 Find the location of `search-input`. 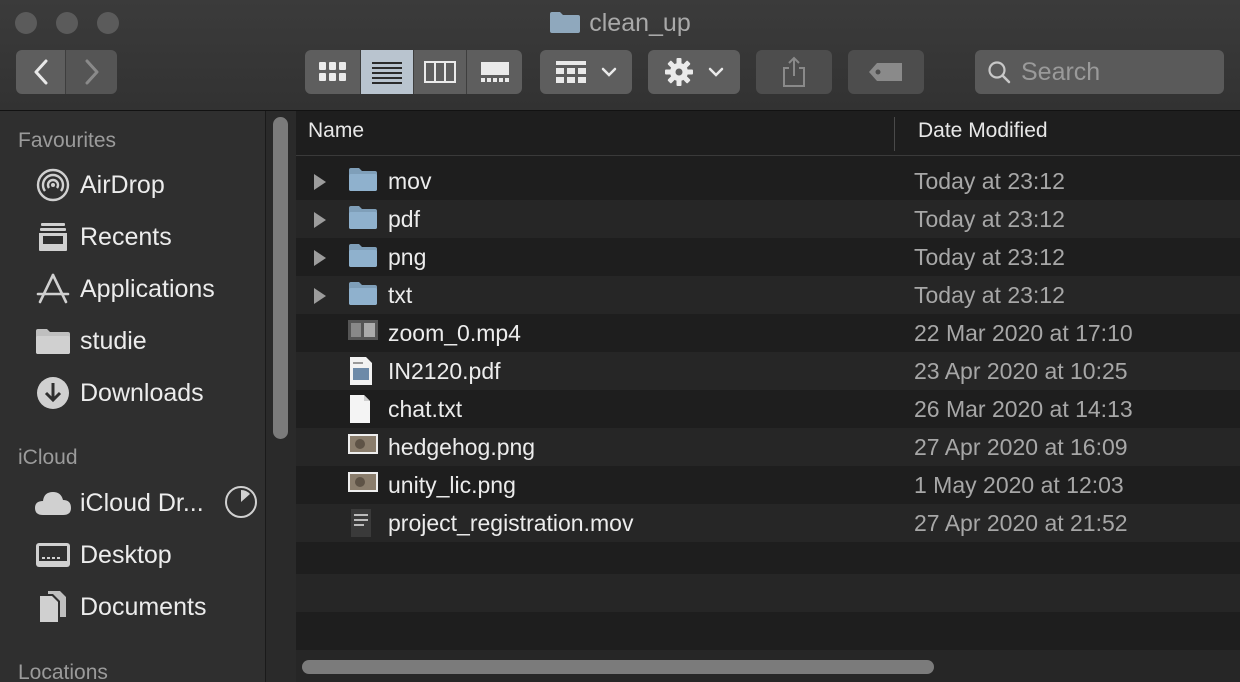

search-input is located at coordinates (1116, 72).